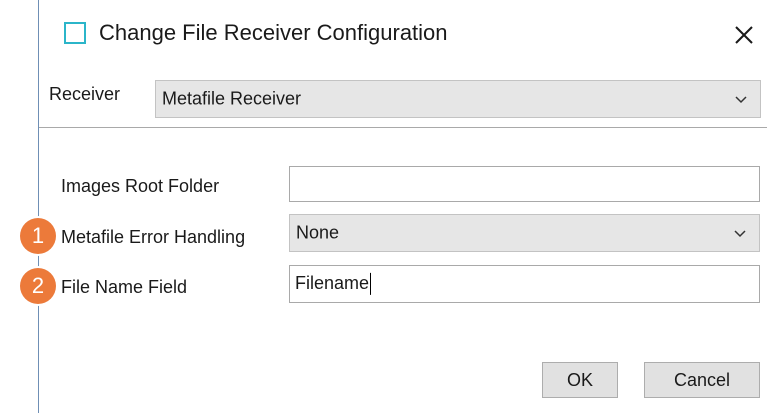 Image resolution: width=767 pixels, height=413 pixels. What do you see at coordinates (38, 286) in the screenshot?
I see `callout-badge-2: 2` at bounding box center [38, 286].